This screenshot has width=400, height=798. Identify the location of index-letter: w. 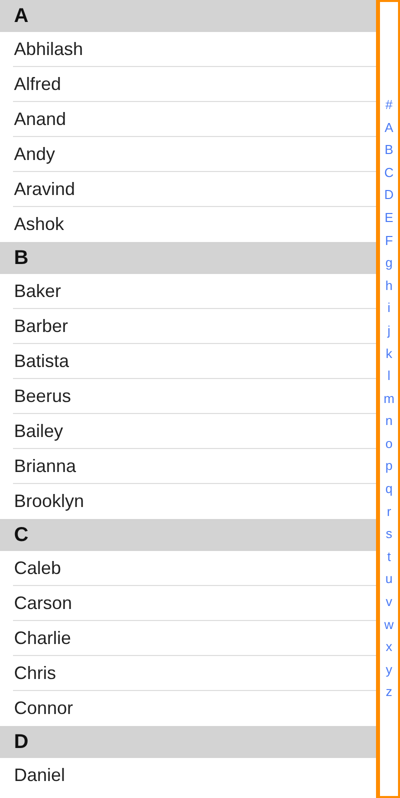
(389, 625).